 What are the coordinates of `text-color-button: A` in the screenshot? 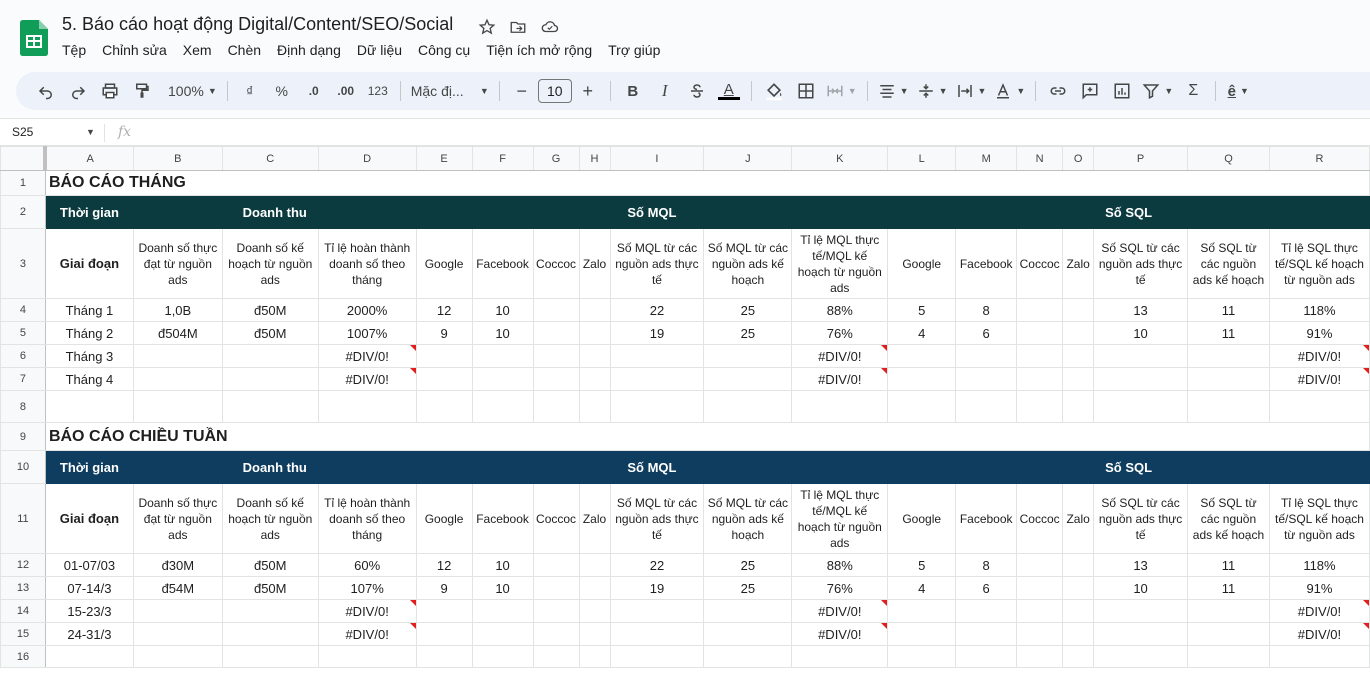 It's located at (729, 91).